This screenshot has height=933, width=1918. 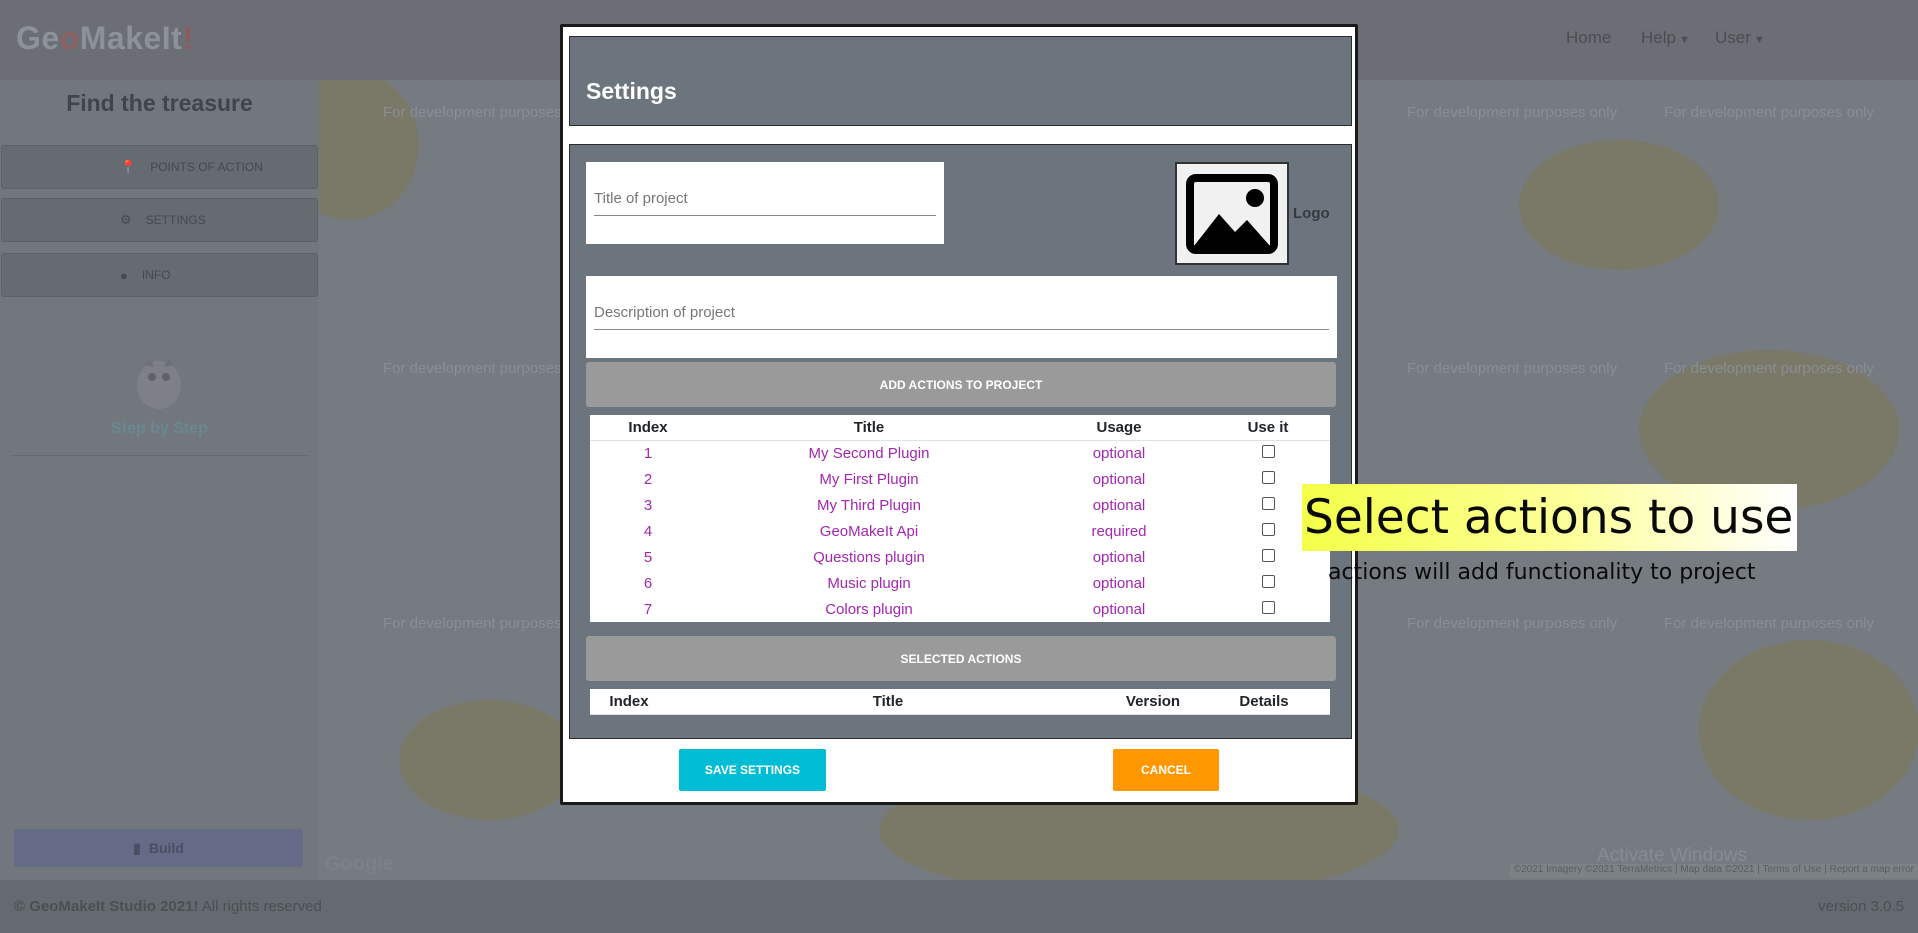 I want to click on cell-index: 2, so click(x=648, y=479).